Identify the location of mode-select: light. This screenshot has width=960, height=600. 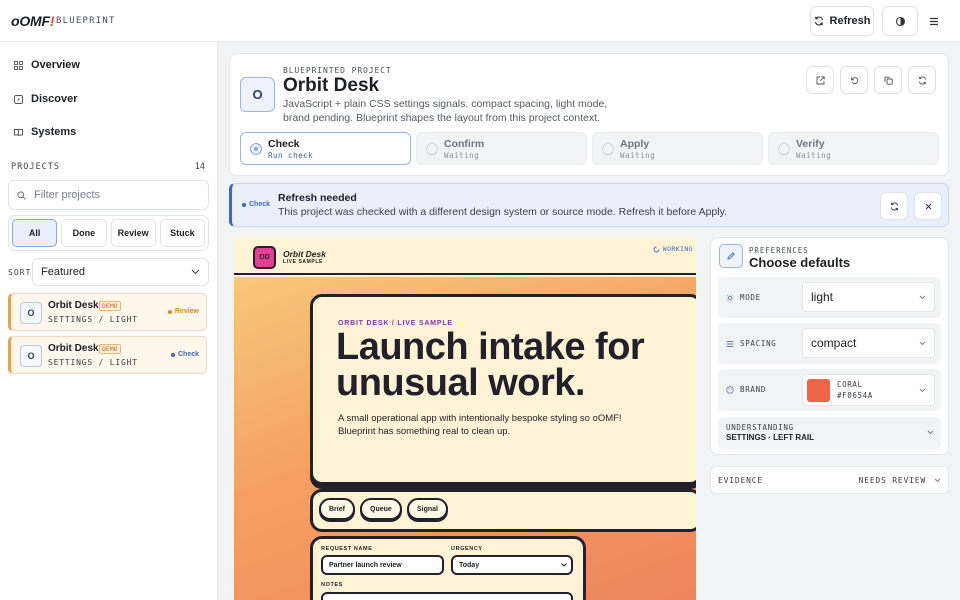
(868, 297).